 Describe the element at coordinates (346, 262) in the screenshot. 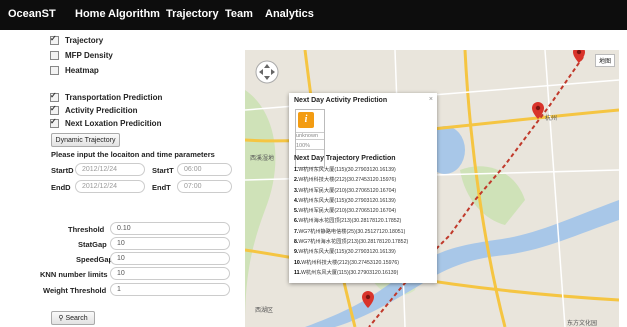

I see `list-item: 10.W杭州科技大楼(212)(30.27453120.15976)` at that location.